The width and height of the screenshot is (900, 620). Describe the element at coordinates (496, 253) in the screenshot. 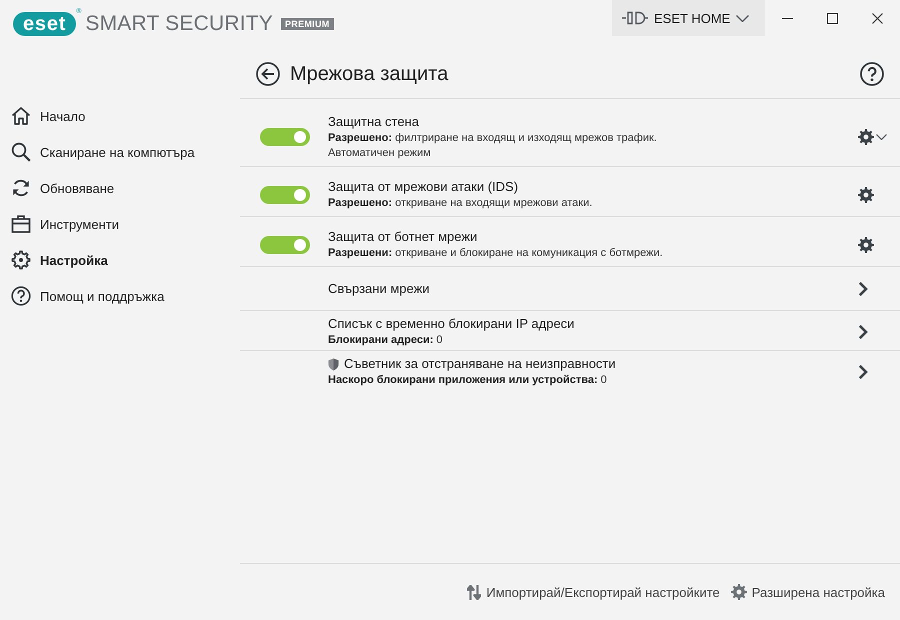

I see `setting-description: Разрешени: откриване и блокиране на комуникация с ботмрежи.` at that location.